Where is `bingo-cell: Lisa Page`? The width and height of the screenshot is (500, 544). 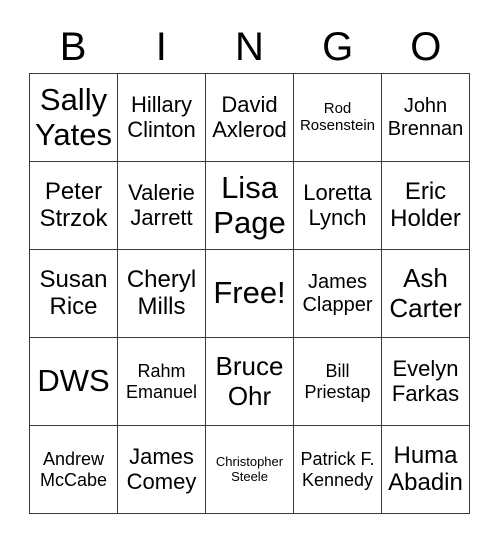
bingo-cell: Lisa Page is located at coordinates (250, 206).